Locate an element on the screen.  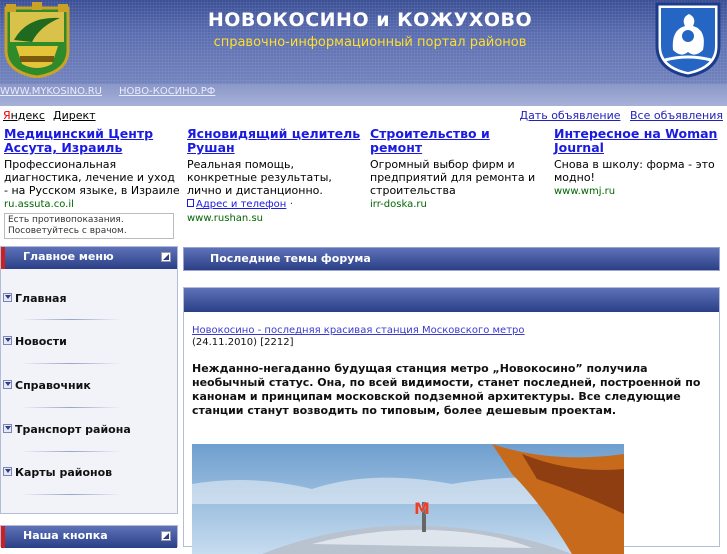
post-ad-link: Дать объявление is located at coordinates (569, 115).